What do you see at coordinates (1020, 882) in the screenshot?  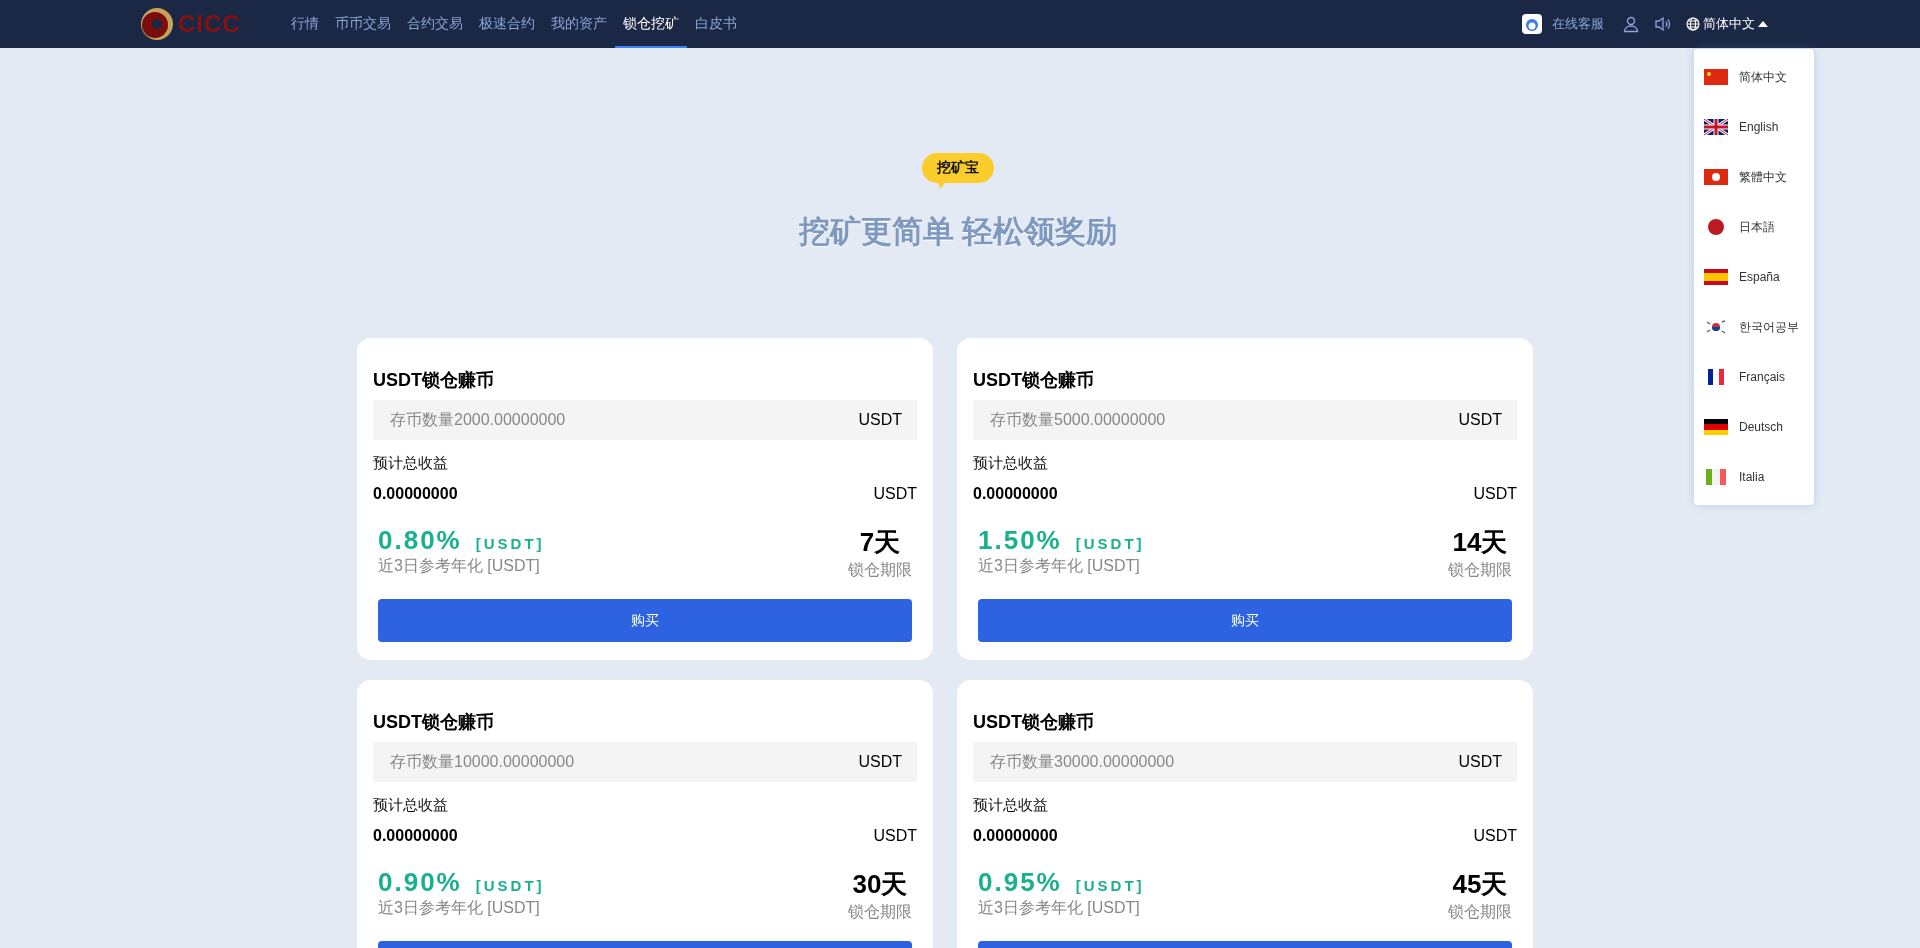 I see `annual-rate: 0.95%` at bounding box center [1020, 882].